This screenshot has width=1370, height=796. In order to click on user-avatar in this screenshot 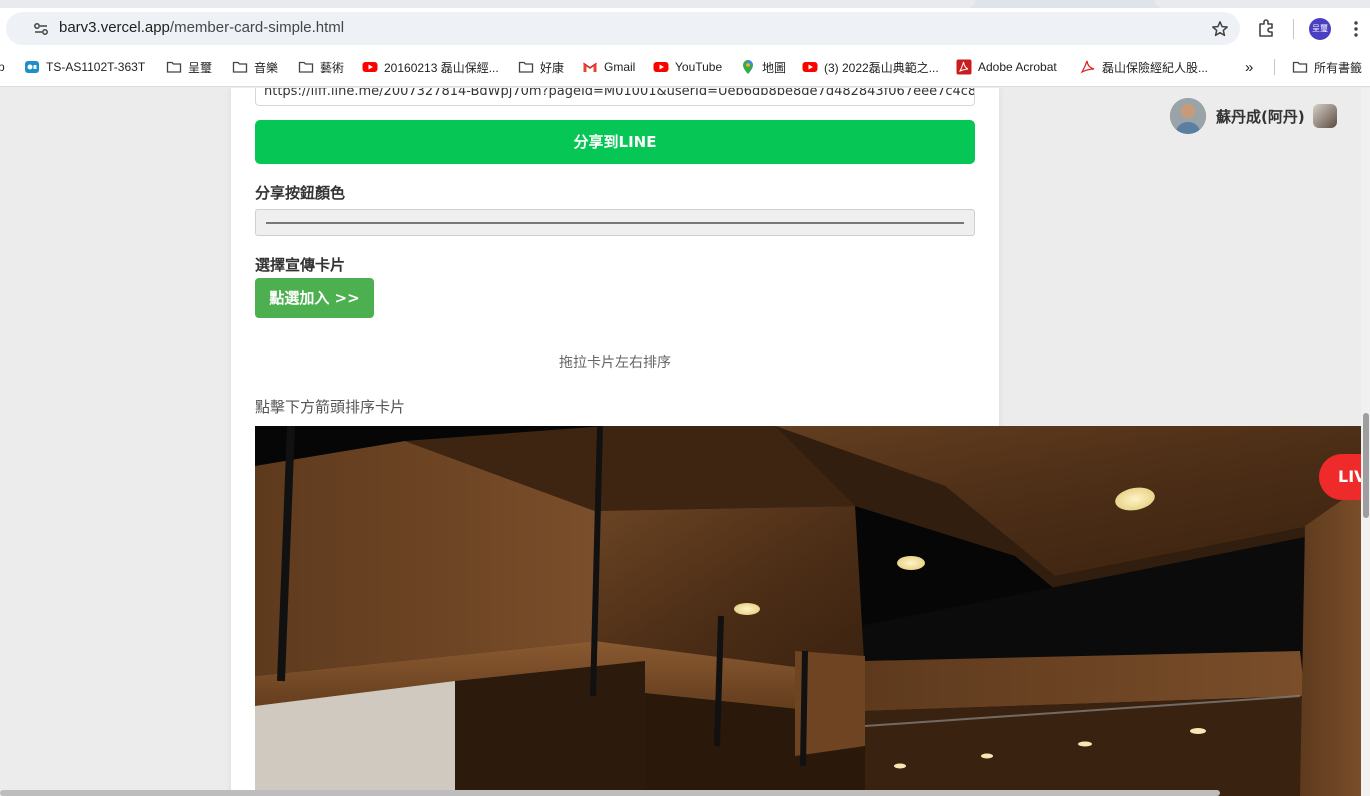, I will do `click(1188, 116)`.